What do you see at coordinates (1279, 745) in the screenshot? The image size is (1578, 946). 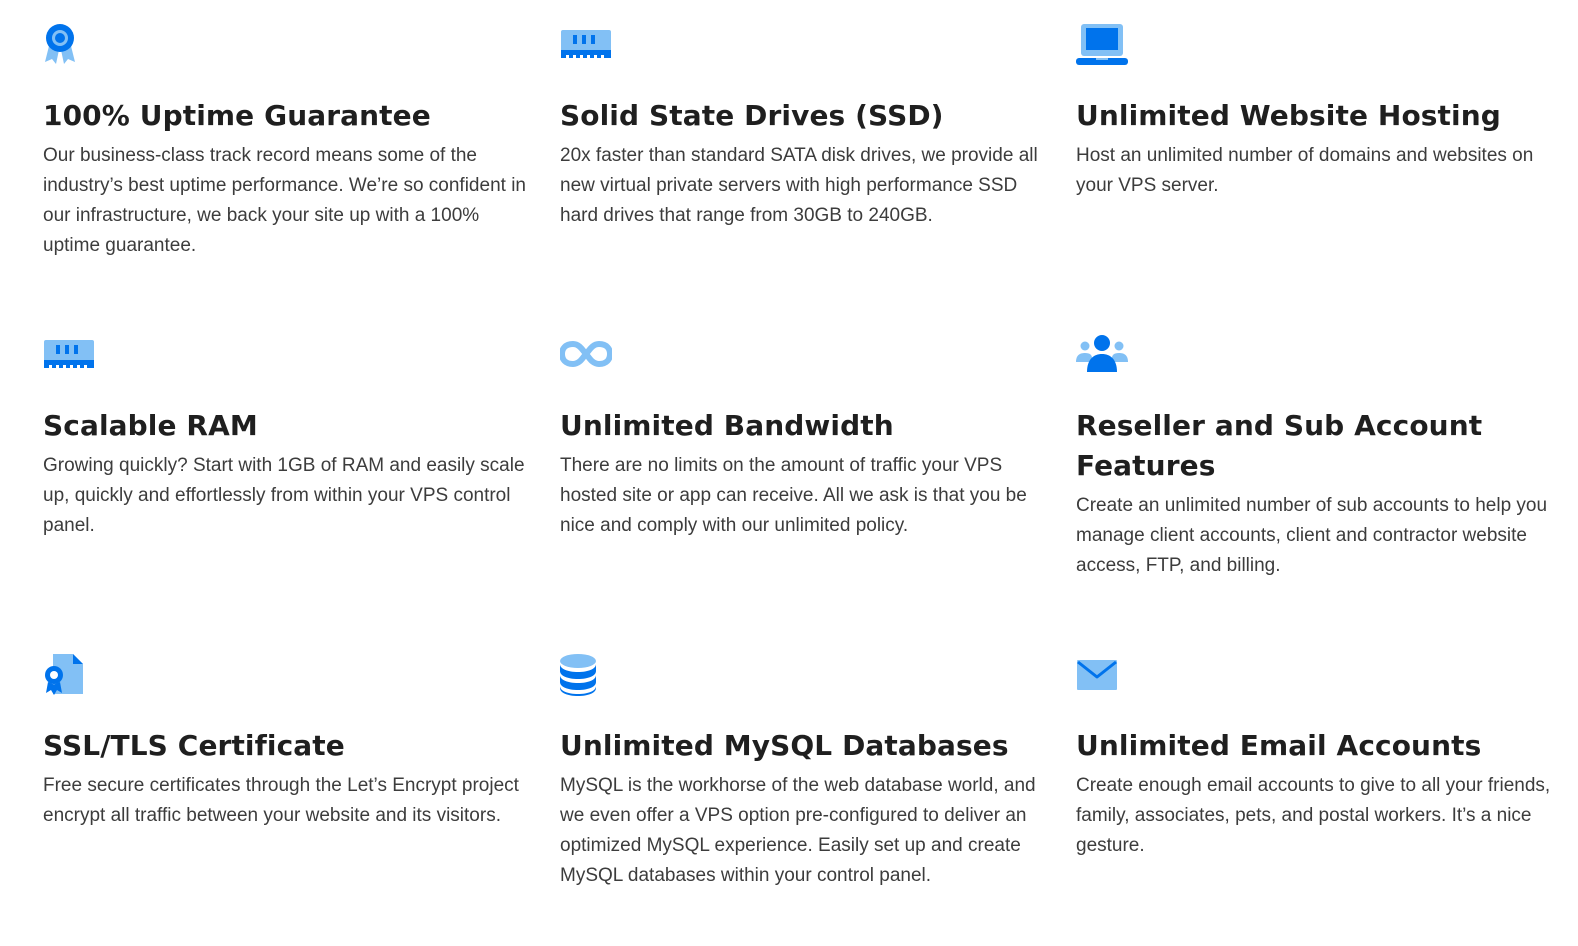 I see `feature-title: Unlimited Email Accounts` at bounding box center [1279, 745].